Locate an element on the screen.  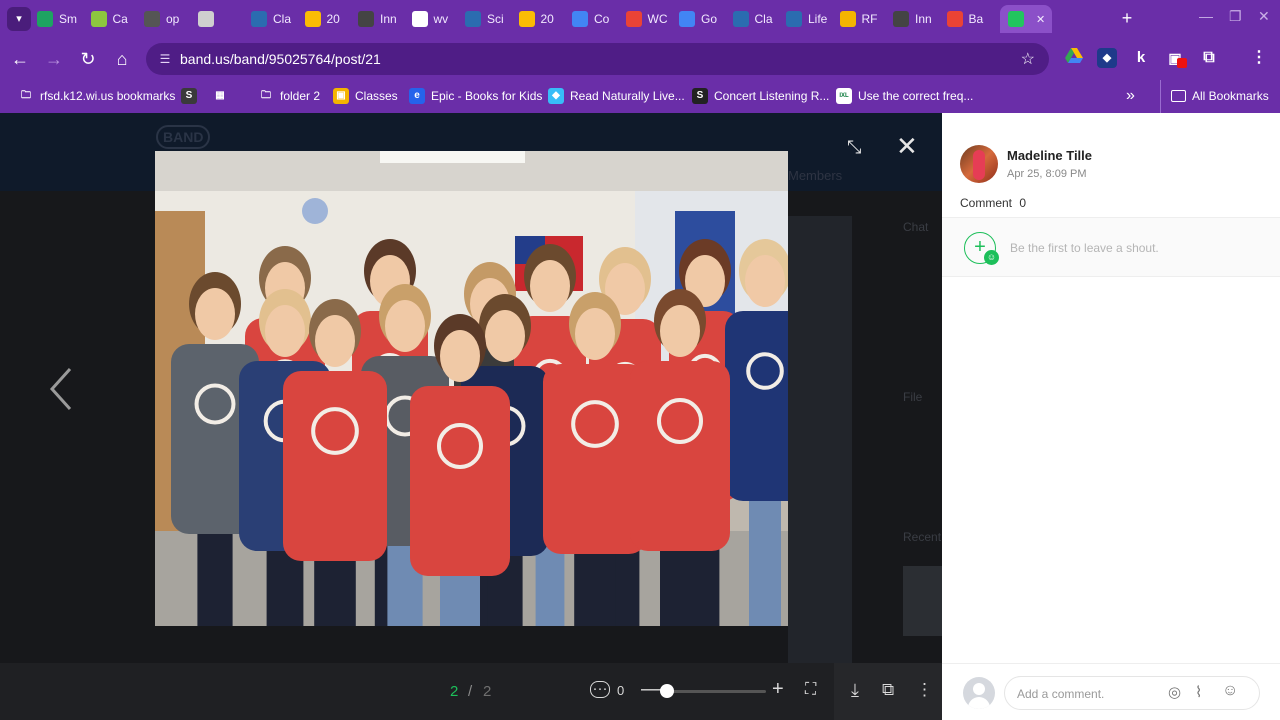
folder-icon: 🗀 is located at coordinates (266, 95).